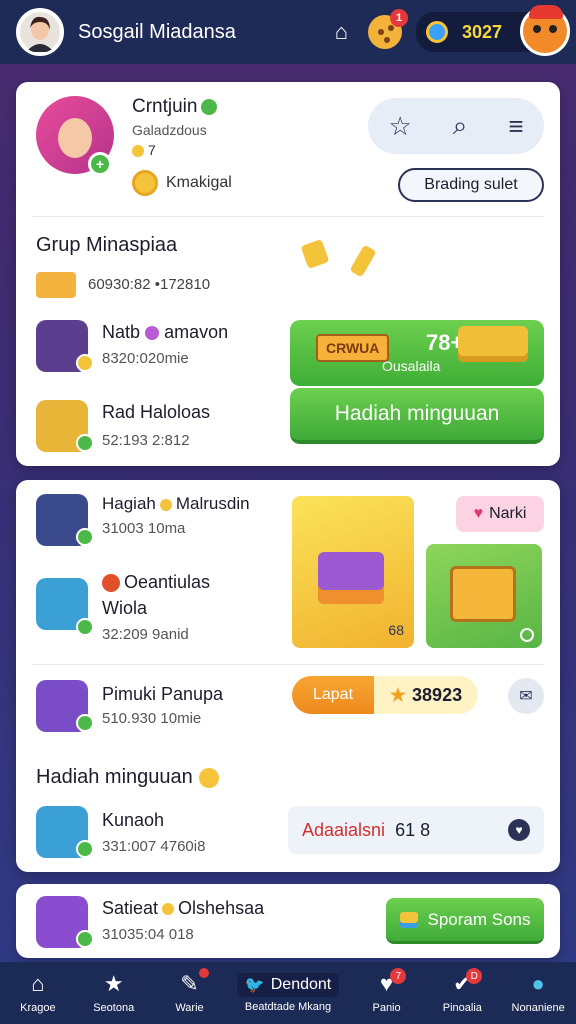 This screenshot has width=576, height=1024. Describe the element at coordinates (315, 254) in the screenshot. I see `trophy-icon` at that location.